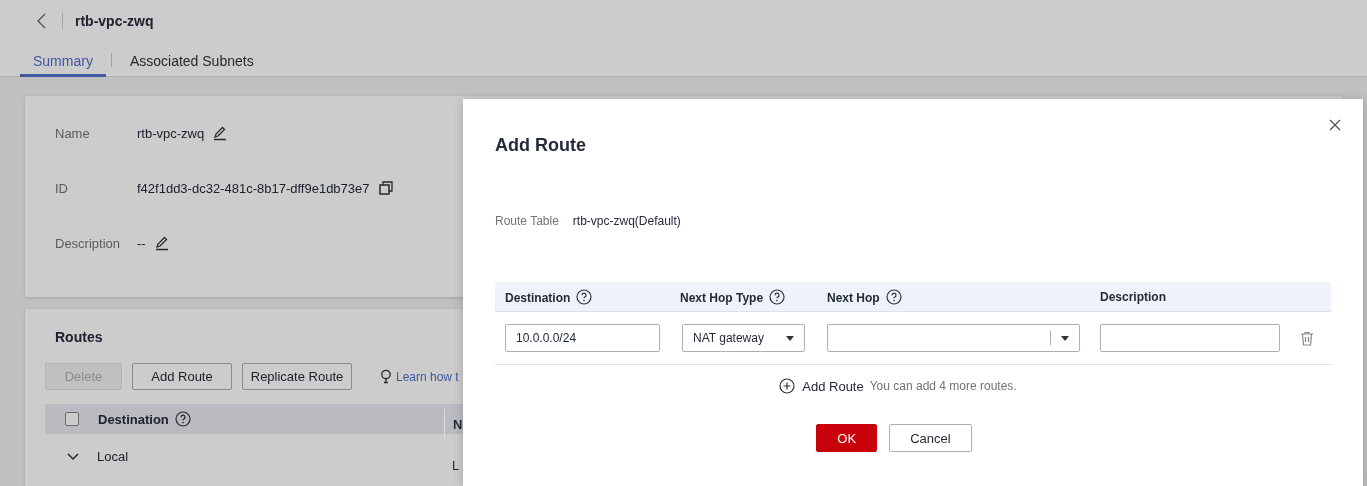  I want to click on field-label: Name, so click(73, 133).